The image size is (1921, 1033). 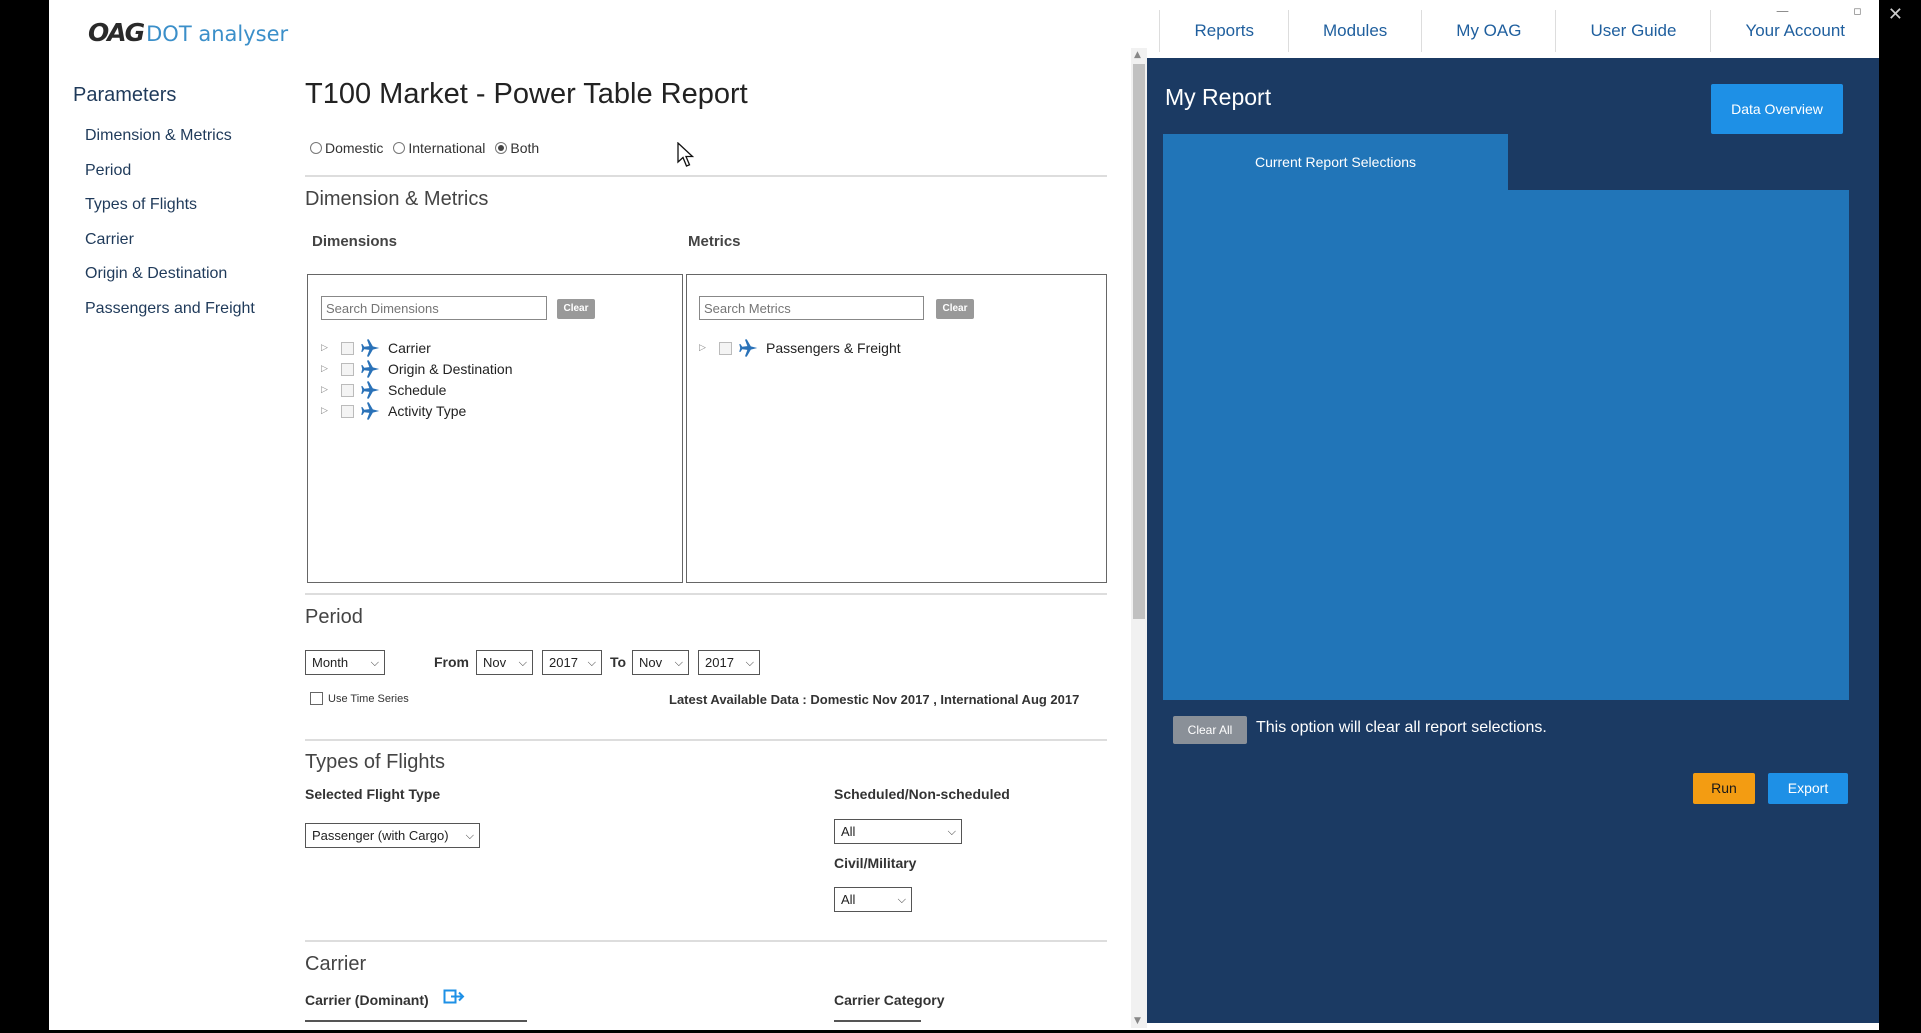 What do you see at coordinates (383, 390) in the screenshot?
I see `tree-item: ▷ Schedule` at bounding box center [383, 390].